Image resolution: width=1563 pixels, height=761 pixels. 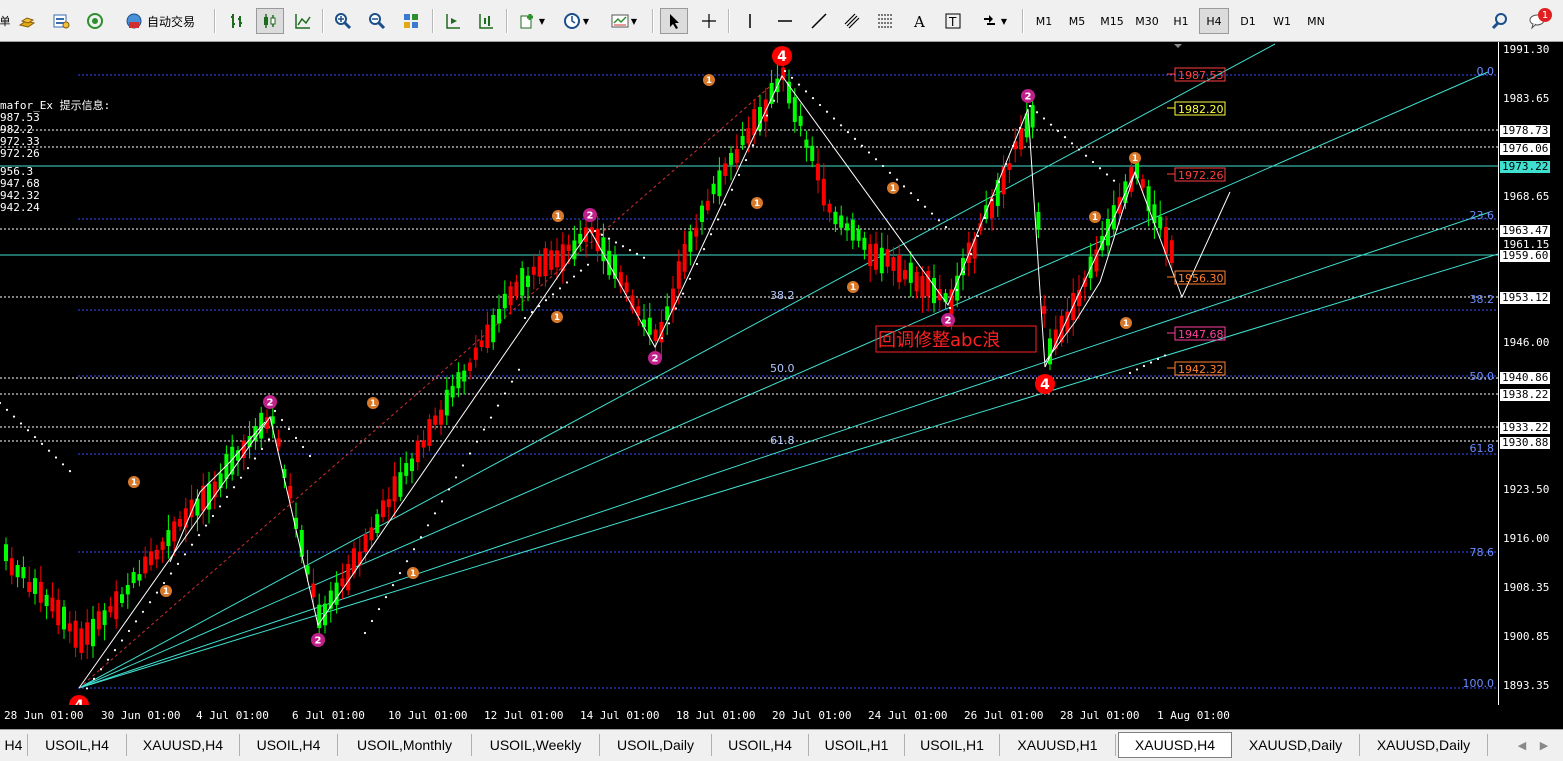 I want to click on new-order-button, so click(x=27, y=21).